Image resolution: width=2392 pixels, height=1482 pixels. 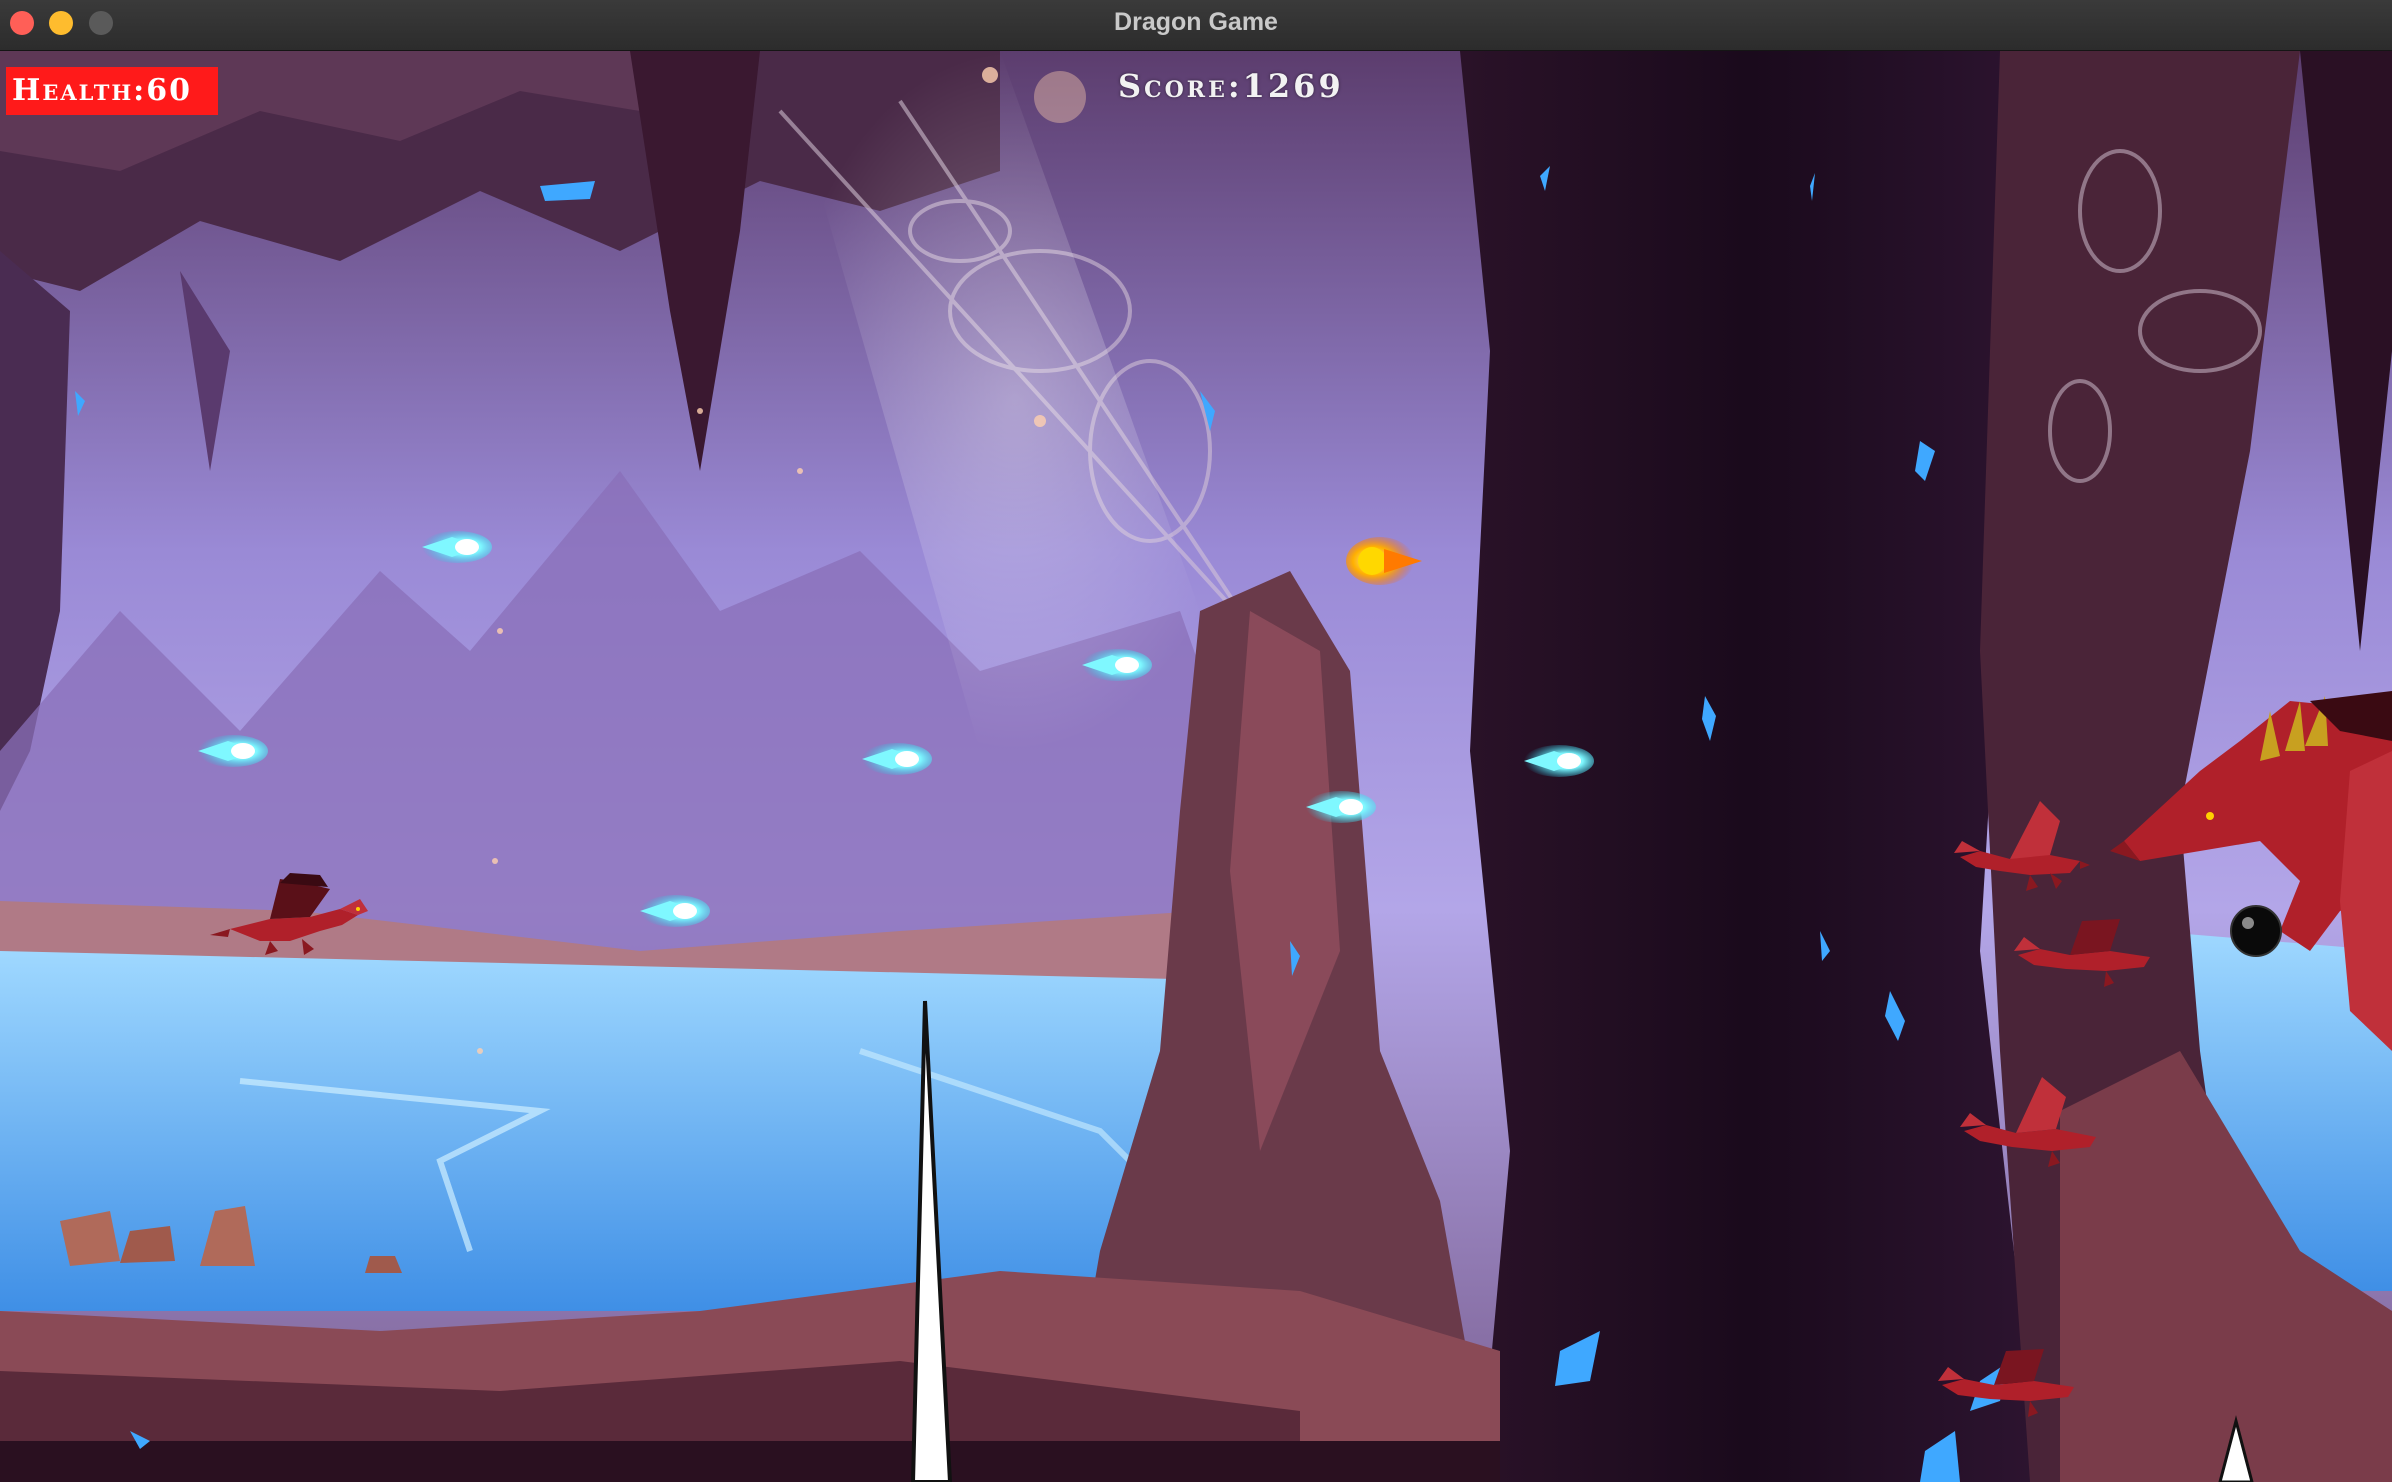 I want to click on health-indicator: Health:60, so click(x=112, y=91).